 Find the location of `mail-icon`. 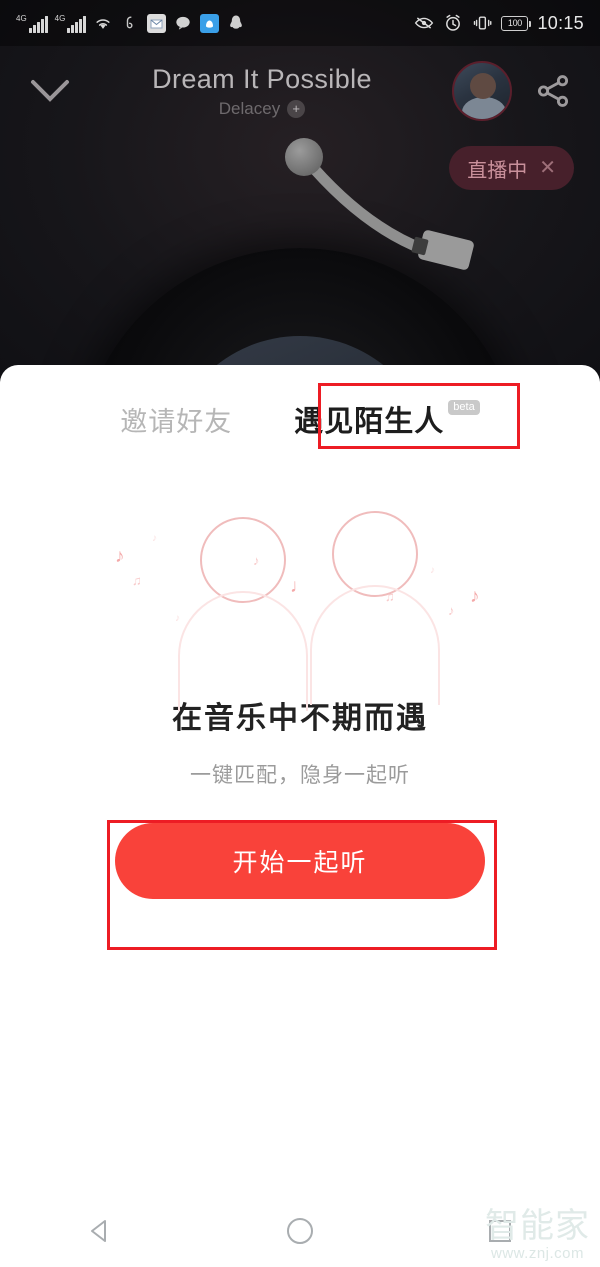

mail-icon is located at coordinates (157, 23).